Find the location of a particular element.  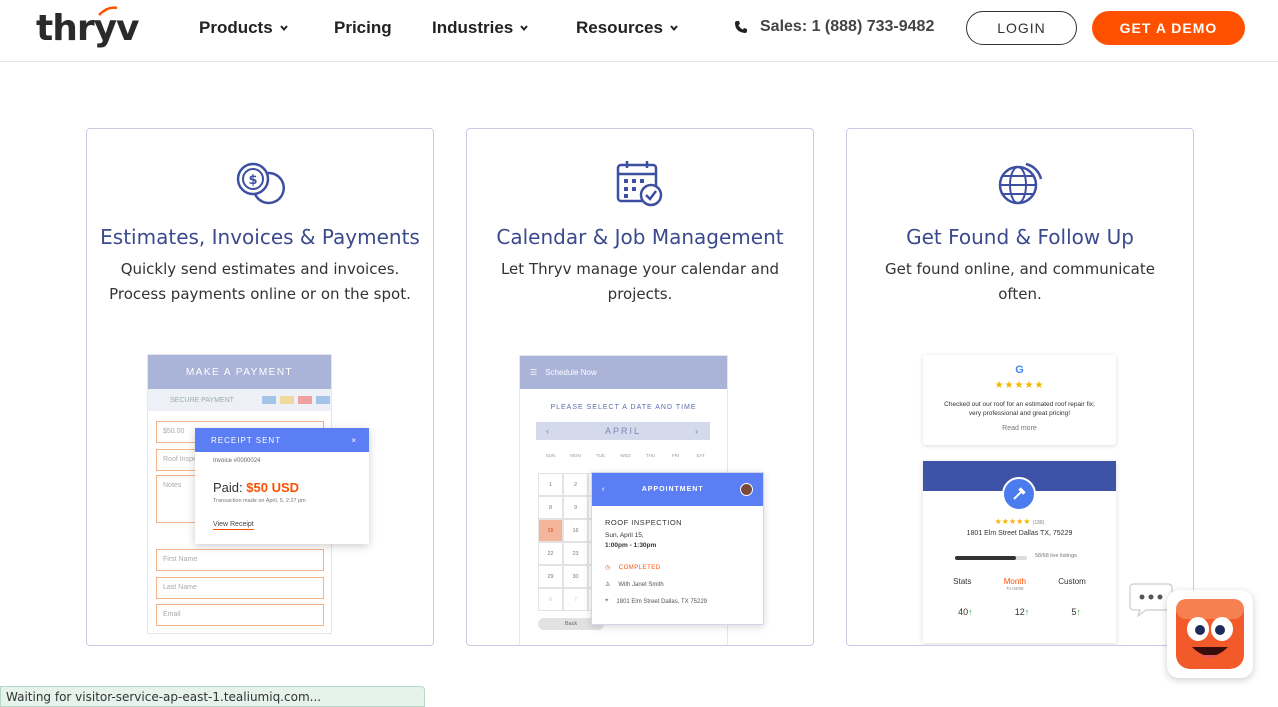

tab-stats: Stats is located at coordinates (962, 581).